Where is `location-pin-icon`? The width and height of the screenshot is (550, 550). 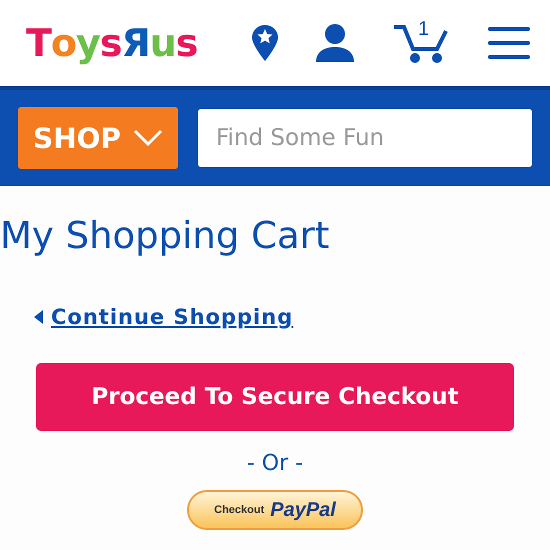
location-pin-icon is located at coordinates (265, 43).